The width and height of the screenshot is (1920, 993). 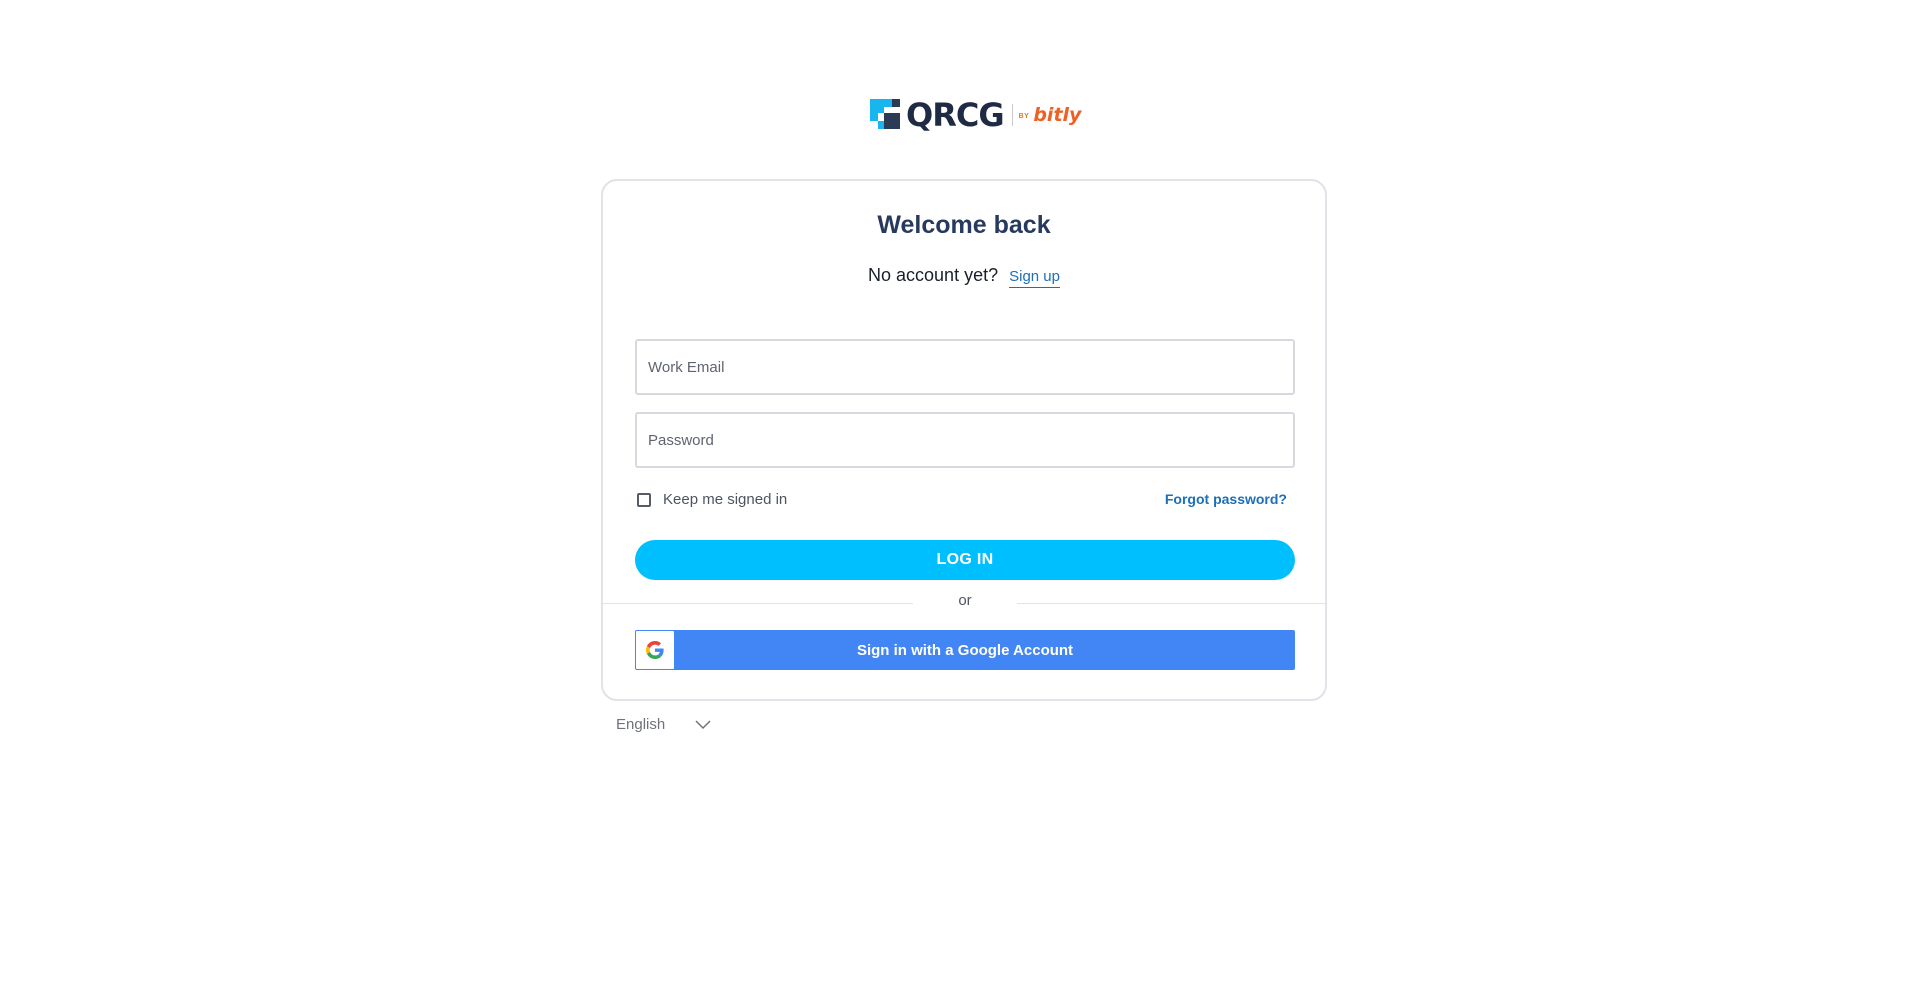 I want to click on bitly-logo-text: bitly, so click(x=1057, y=115).